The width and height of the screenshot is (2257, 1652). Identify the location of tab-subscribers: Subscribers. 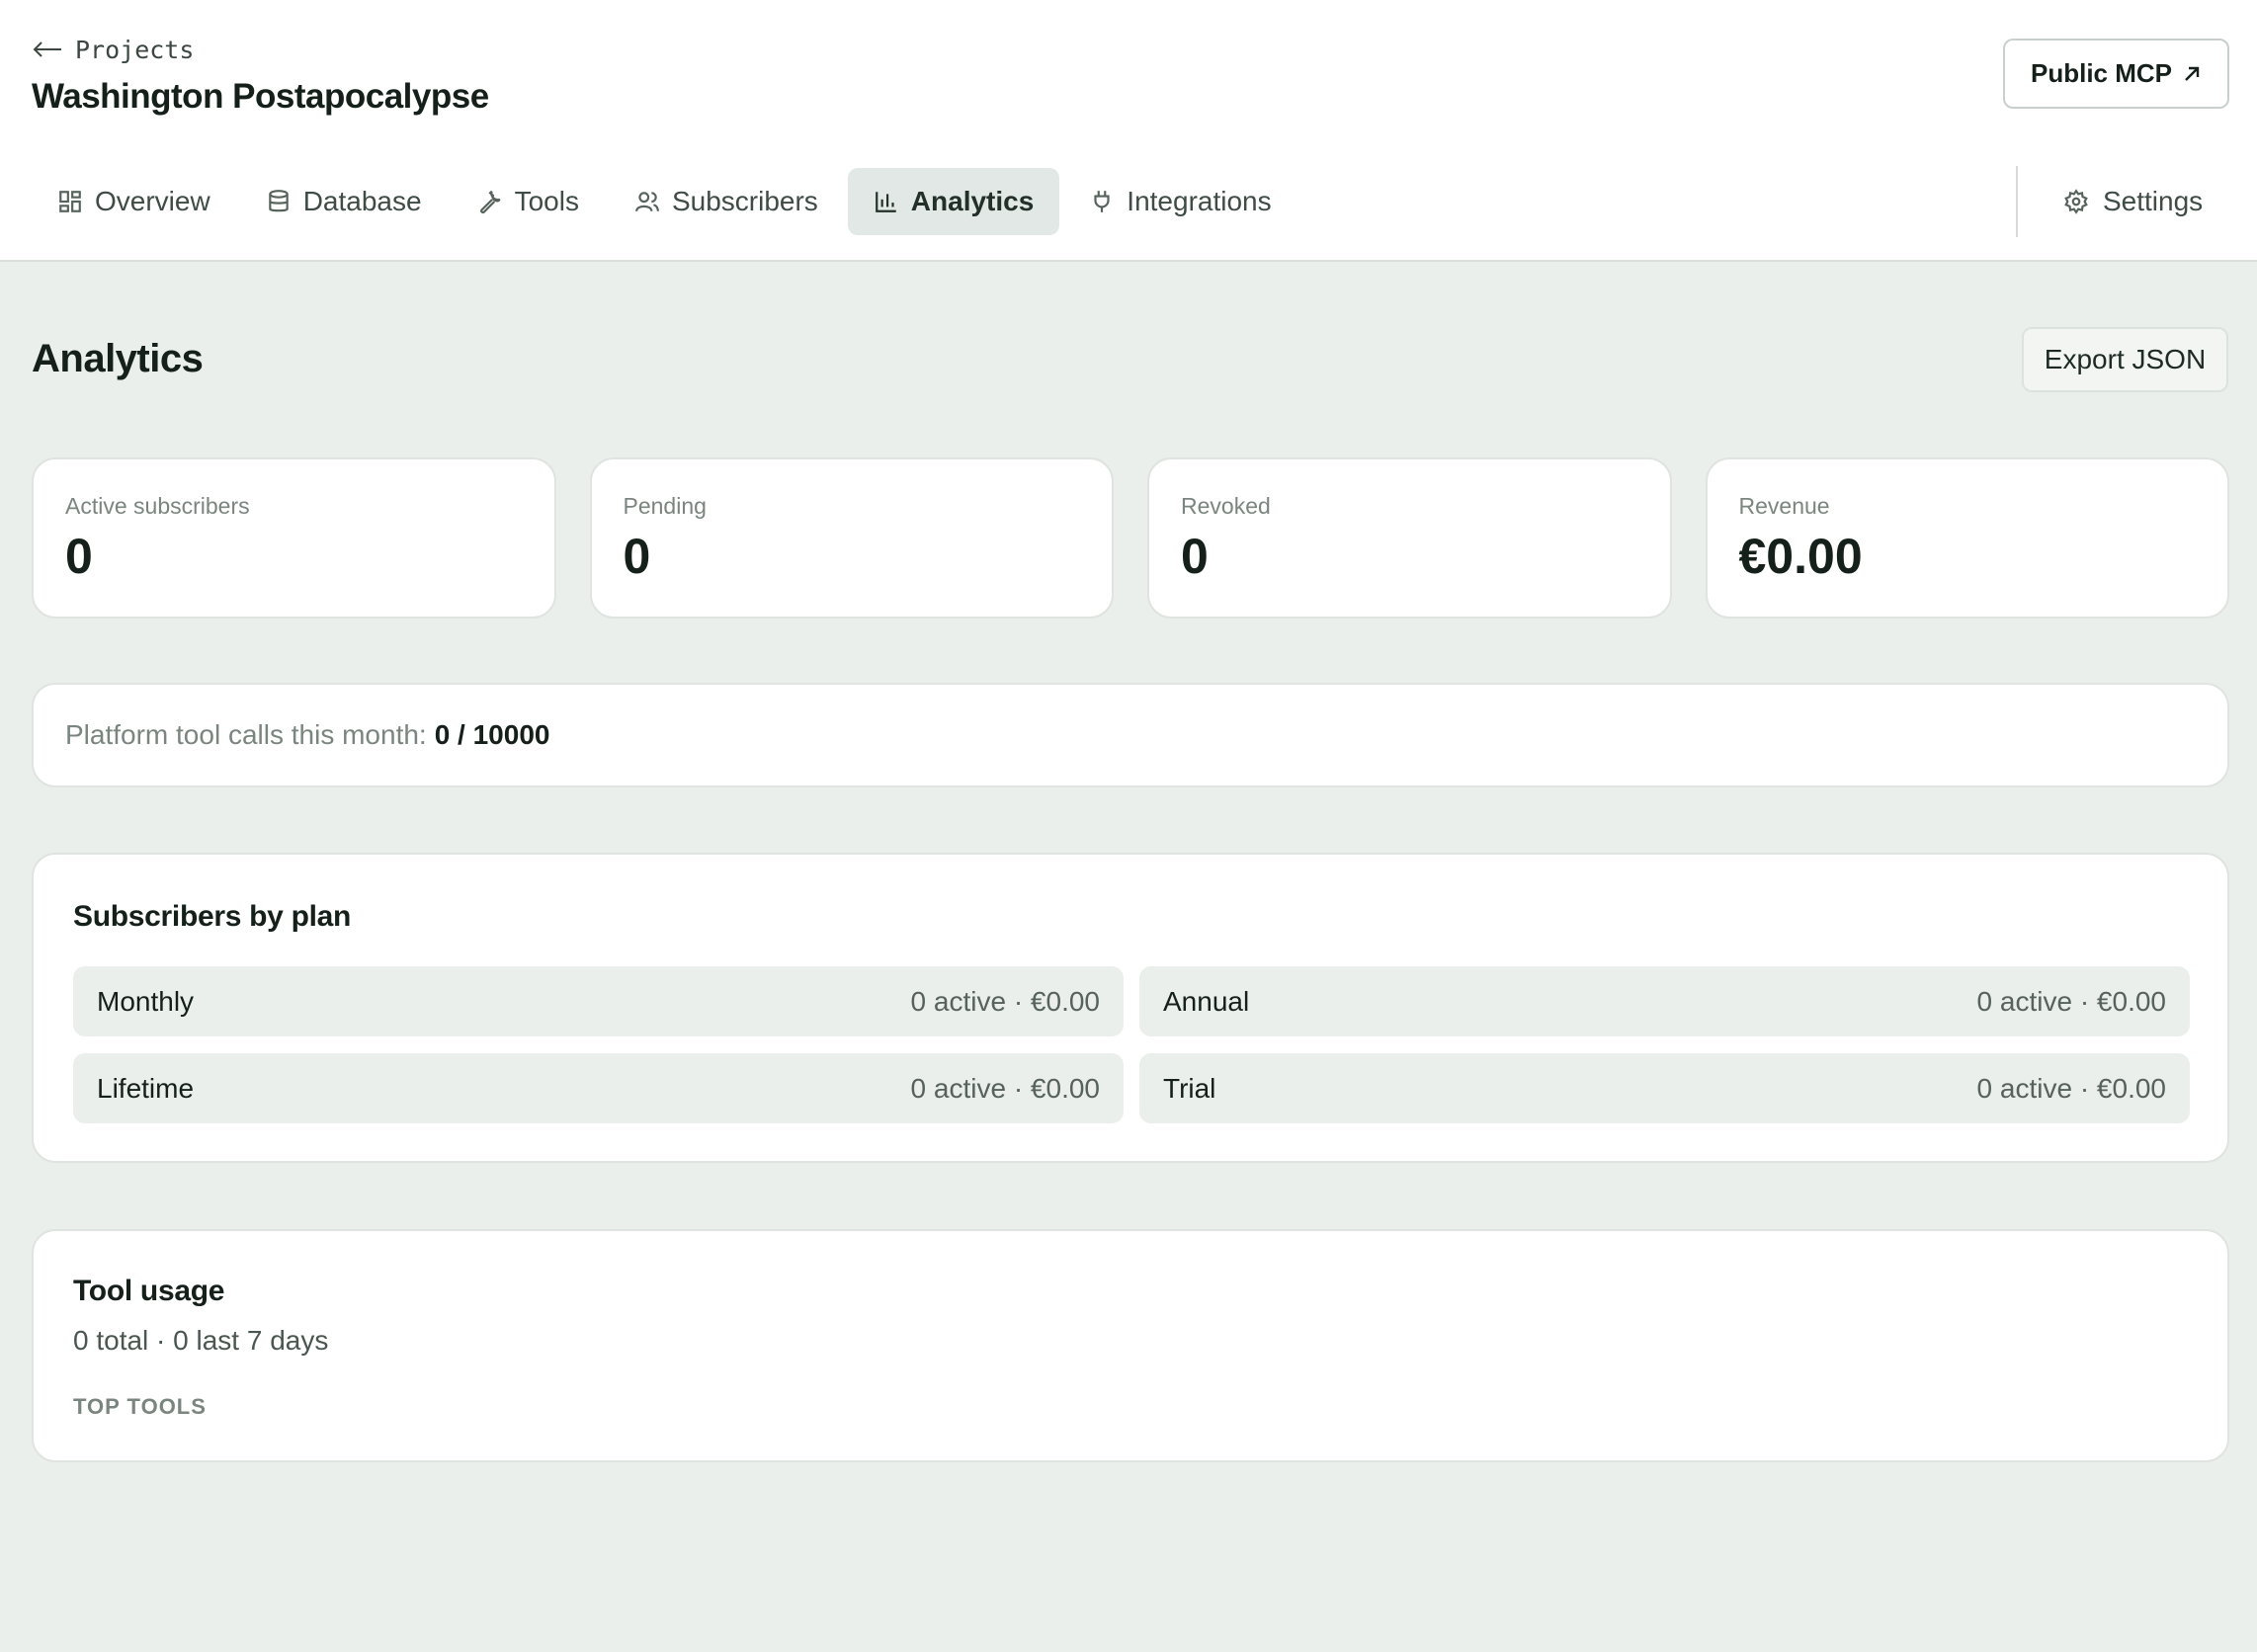
(726, 201).